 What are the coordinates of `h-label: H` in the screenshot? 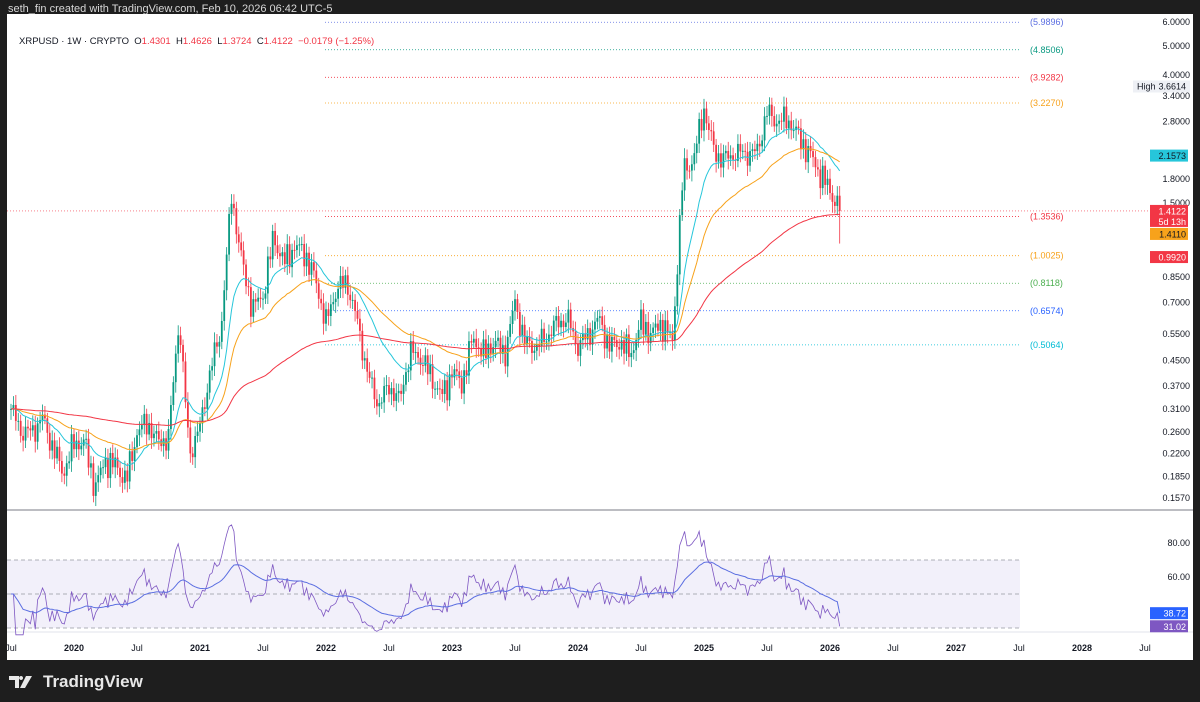 It's located at (179, 41).